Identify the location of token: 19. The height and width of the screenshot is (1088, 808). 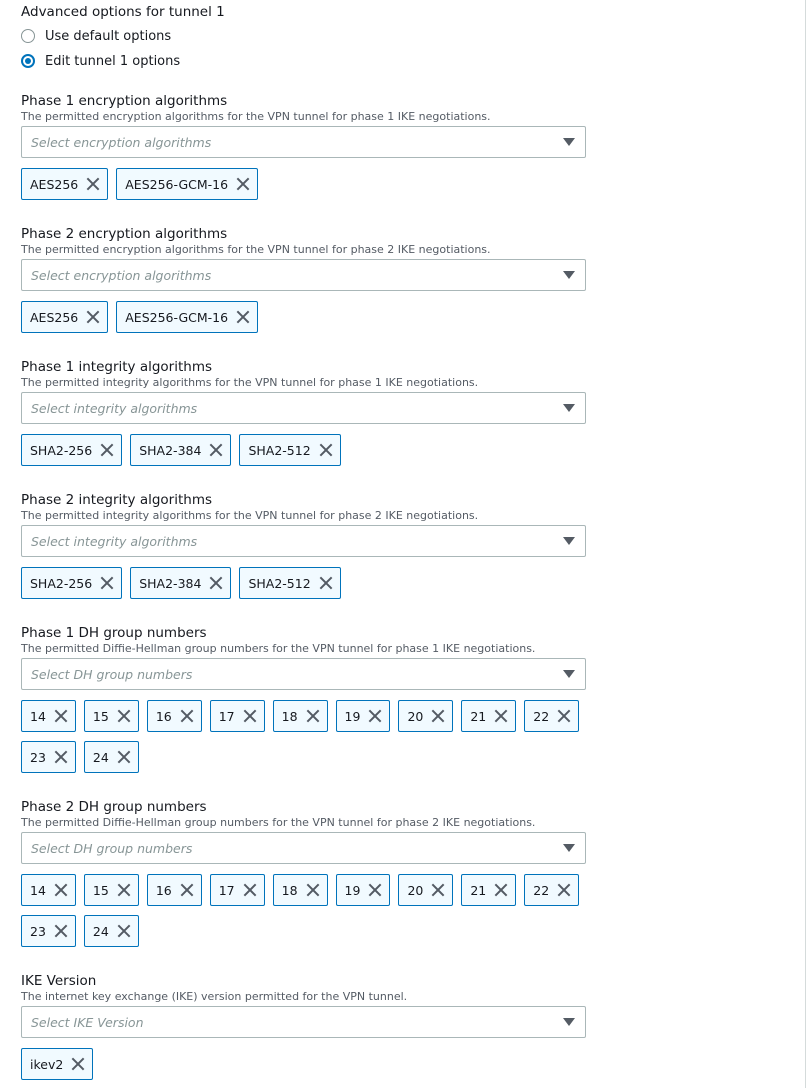
(363, 716).